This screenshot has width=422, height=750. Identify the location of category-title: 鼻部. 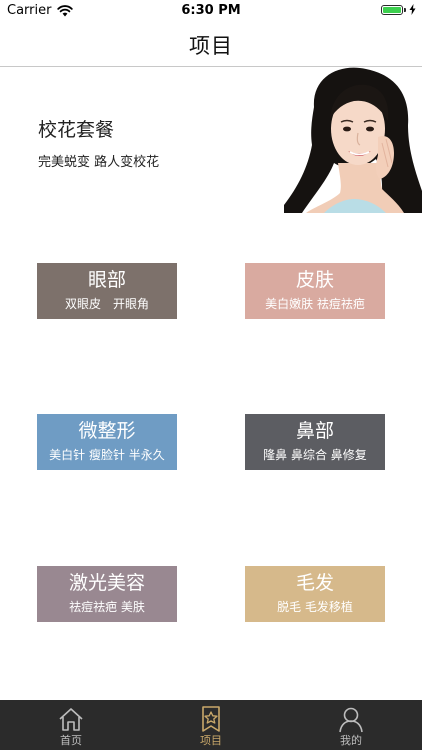
(314, 431).